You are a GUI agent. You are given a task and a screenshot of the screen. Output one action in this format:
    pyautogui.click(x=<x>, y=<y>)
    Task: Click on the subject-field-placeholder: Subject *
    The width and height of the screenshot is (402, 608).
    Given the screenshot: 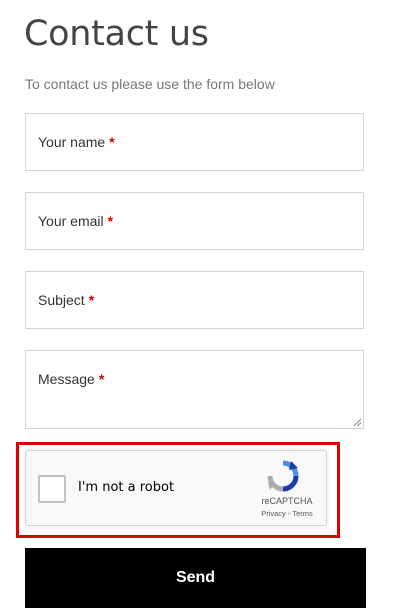 What is the action you would take?
    pyautogui.click(x=66, y=300)
    